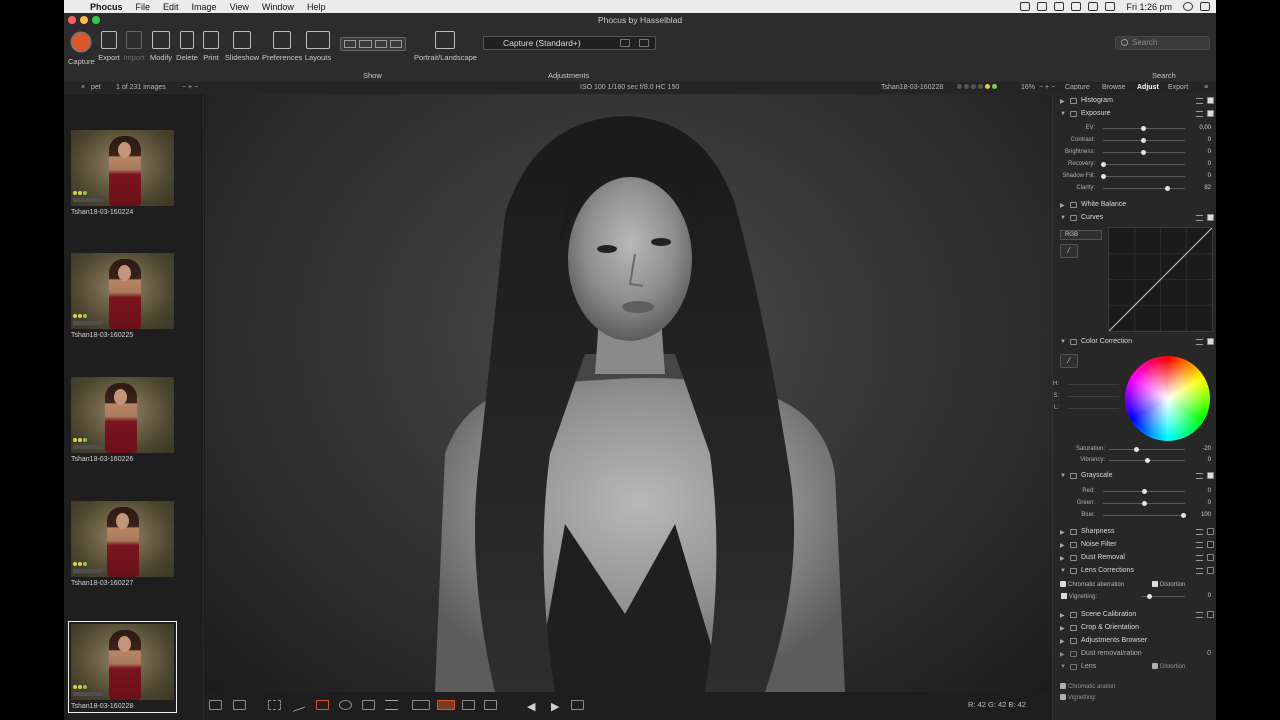 The width and height of the screenshot is (1280, 720). I want to click on minimize-button, so click(84, 20).